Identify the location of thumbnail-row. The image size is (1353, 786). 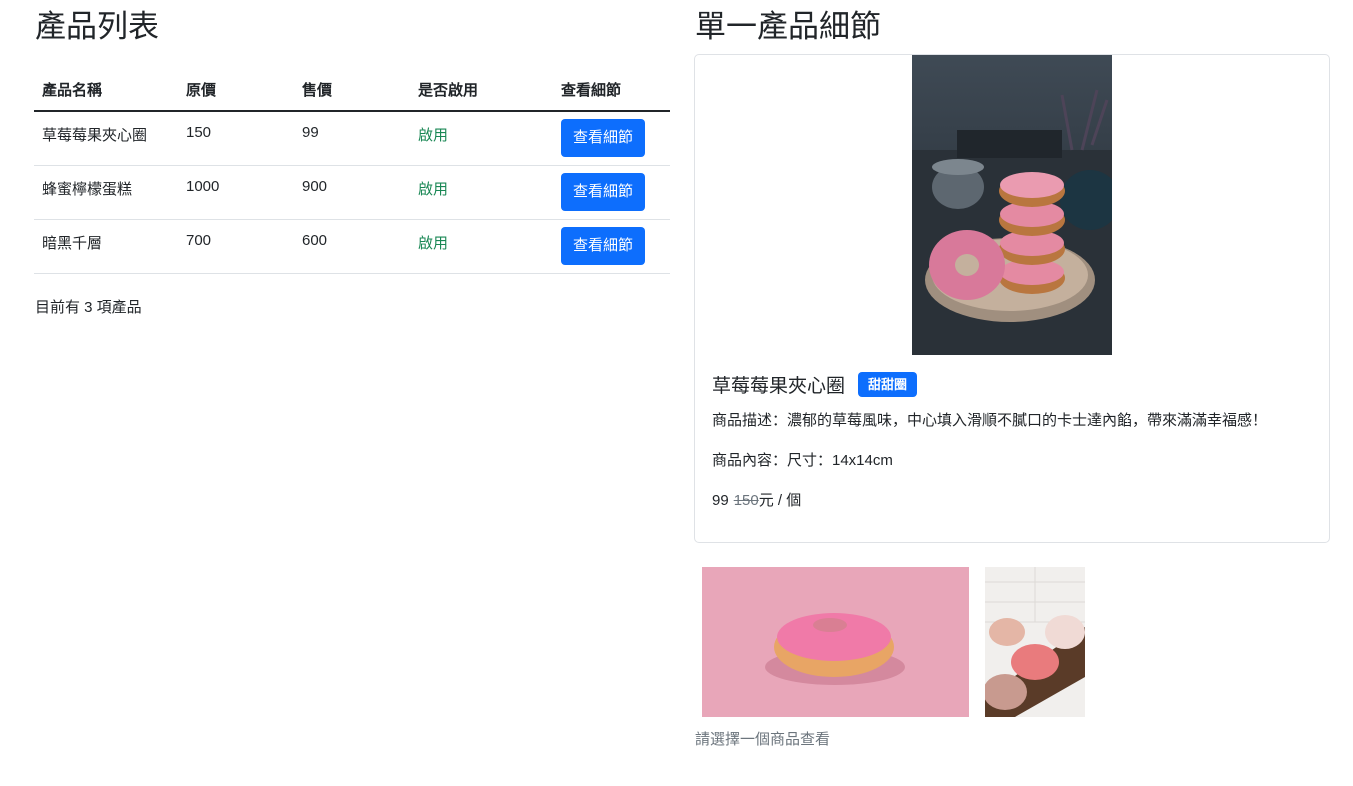
(893, 642).